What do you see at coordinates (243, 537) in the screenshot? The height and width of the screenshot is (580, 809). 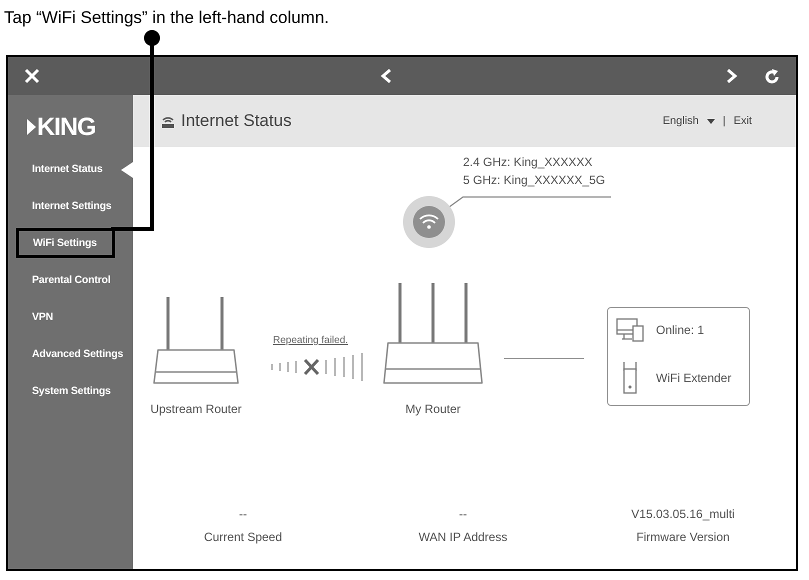 I see `stat-label: Current Speed` at bounding box center [243, 537].